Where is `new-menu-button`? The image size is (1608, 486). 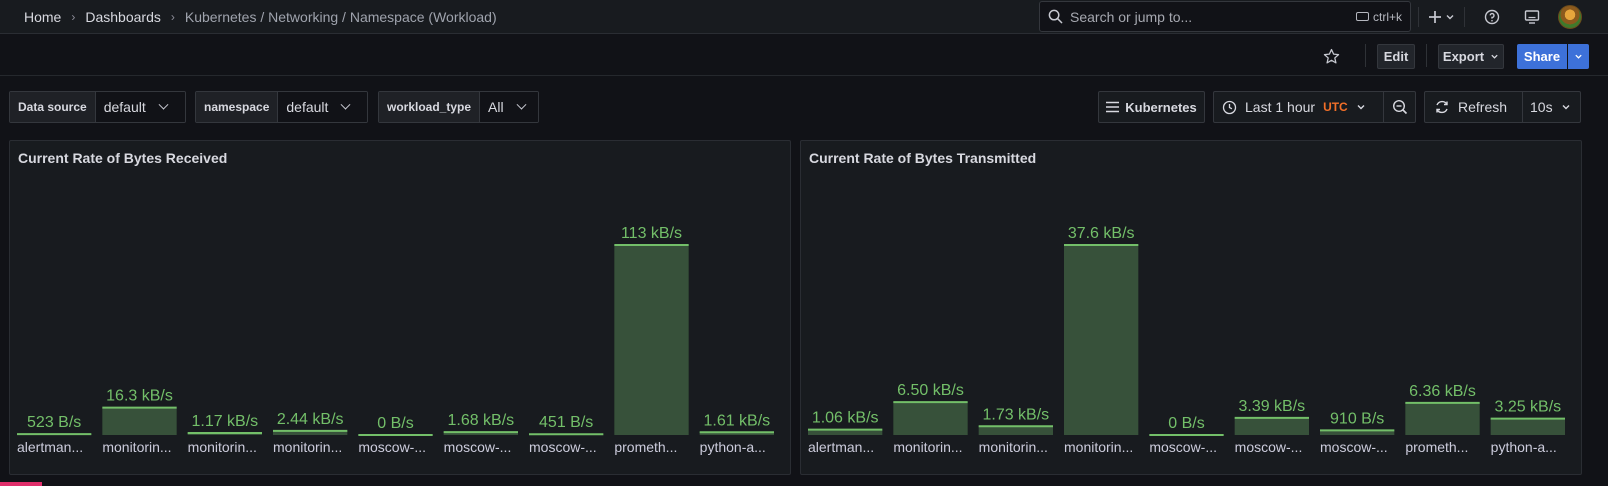 new-menu-button is located at coordinates (1441, 17).